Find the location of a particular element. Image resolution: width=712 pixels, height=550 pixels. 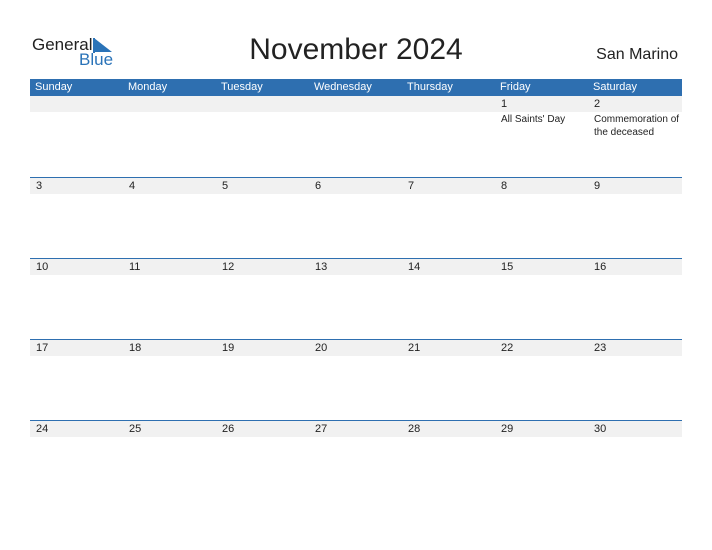

day-number: 8 is located at coordinates (504, 186).